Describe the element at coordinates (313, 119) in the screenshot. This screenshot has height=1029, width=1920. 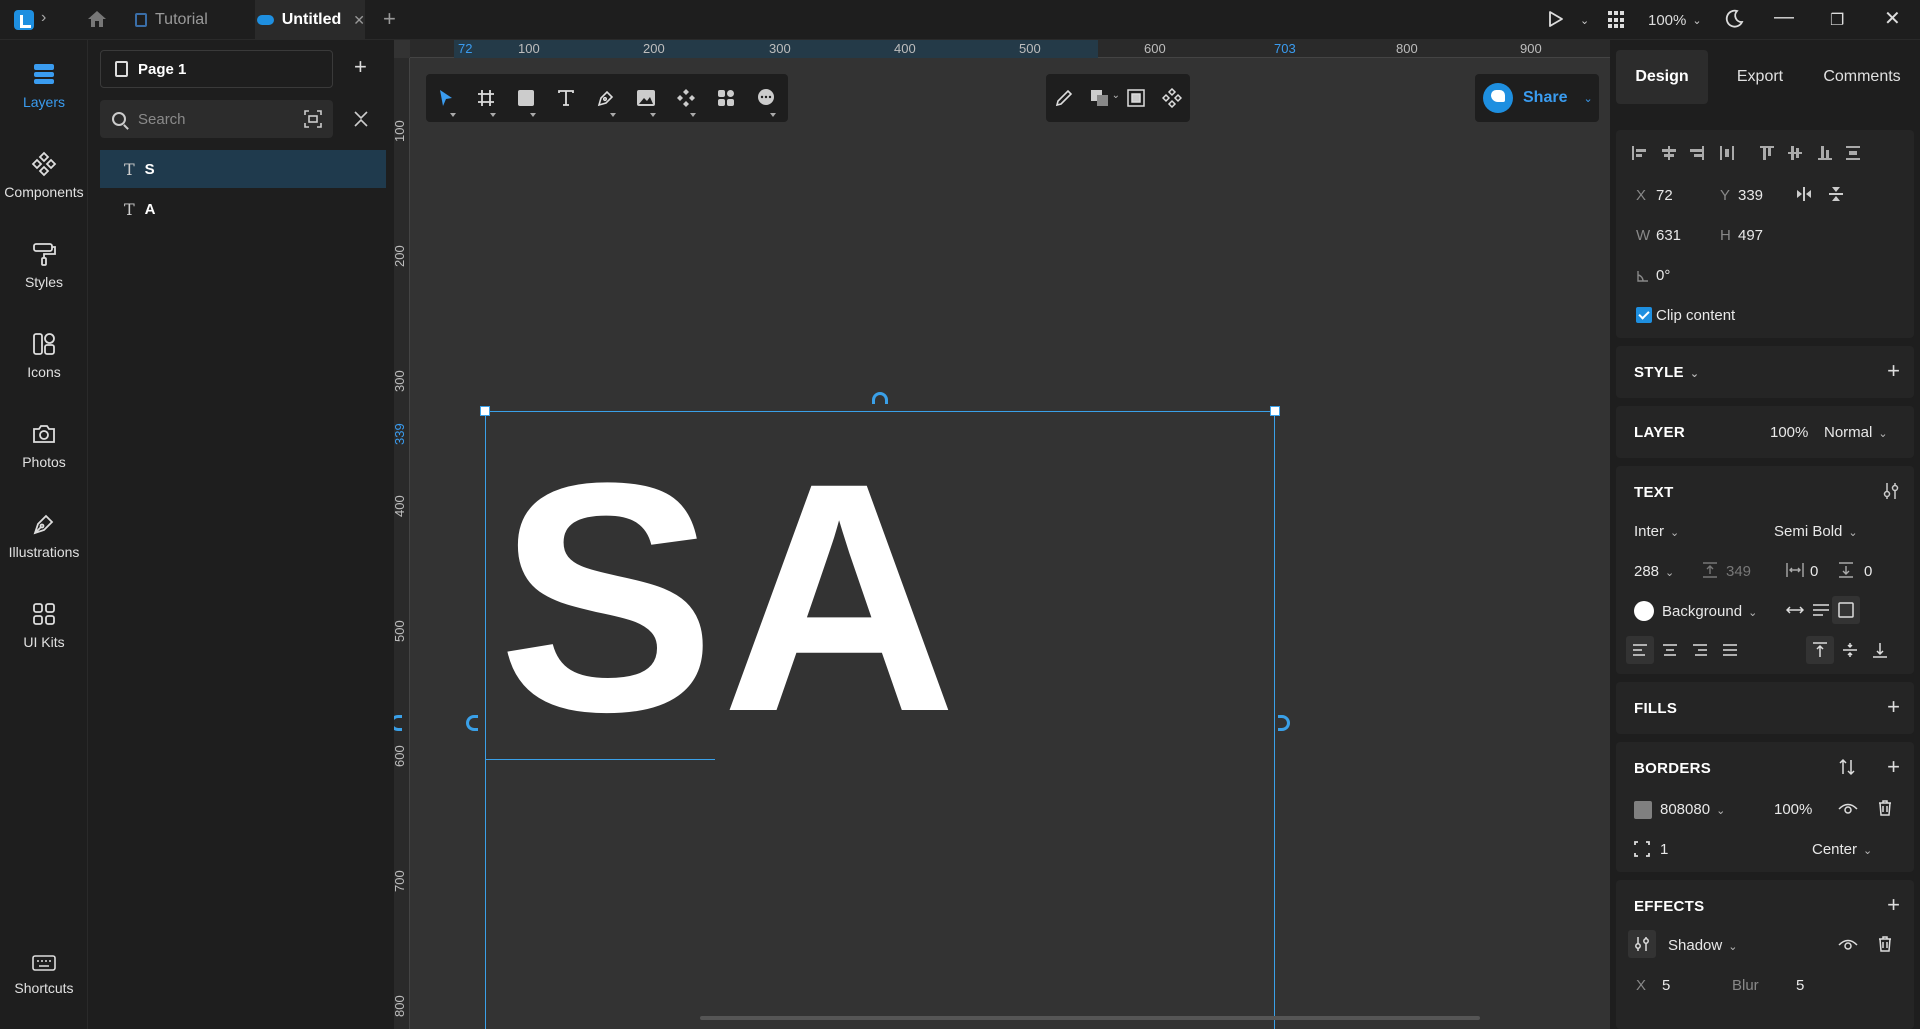
I see `focus-frame-icon` at that location.